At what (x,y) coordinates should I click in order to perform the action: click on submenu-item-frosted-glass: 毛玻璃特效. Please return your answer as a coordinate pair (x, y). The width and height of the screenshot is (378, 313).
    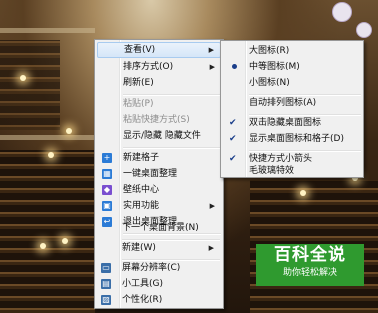
    Looking at the image, I should click on (292, 171).